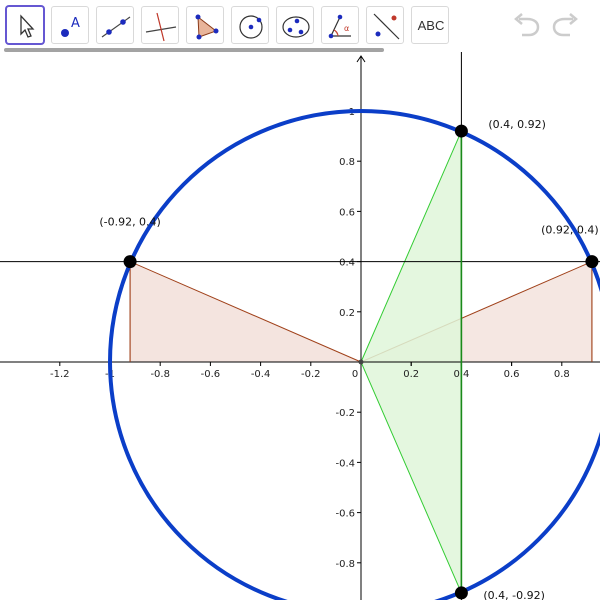 The image size is (600, 600). What do you see at coordinates (361, 362) in the screenshot?
I see `origin-point` at bounding box center [361, 362].